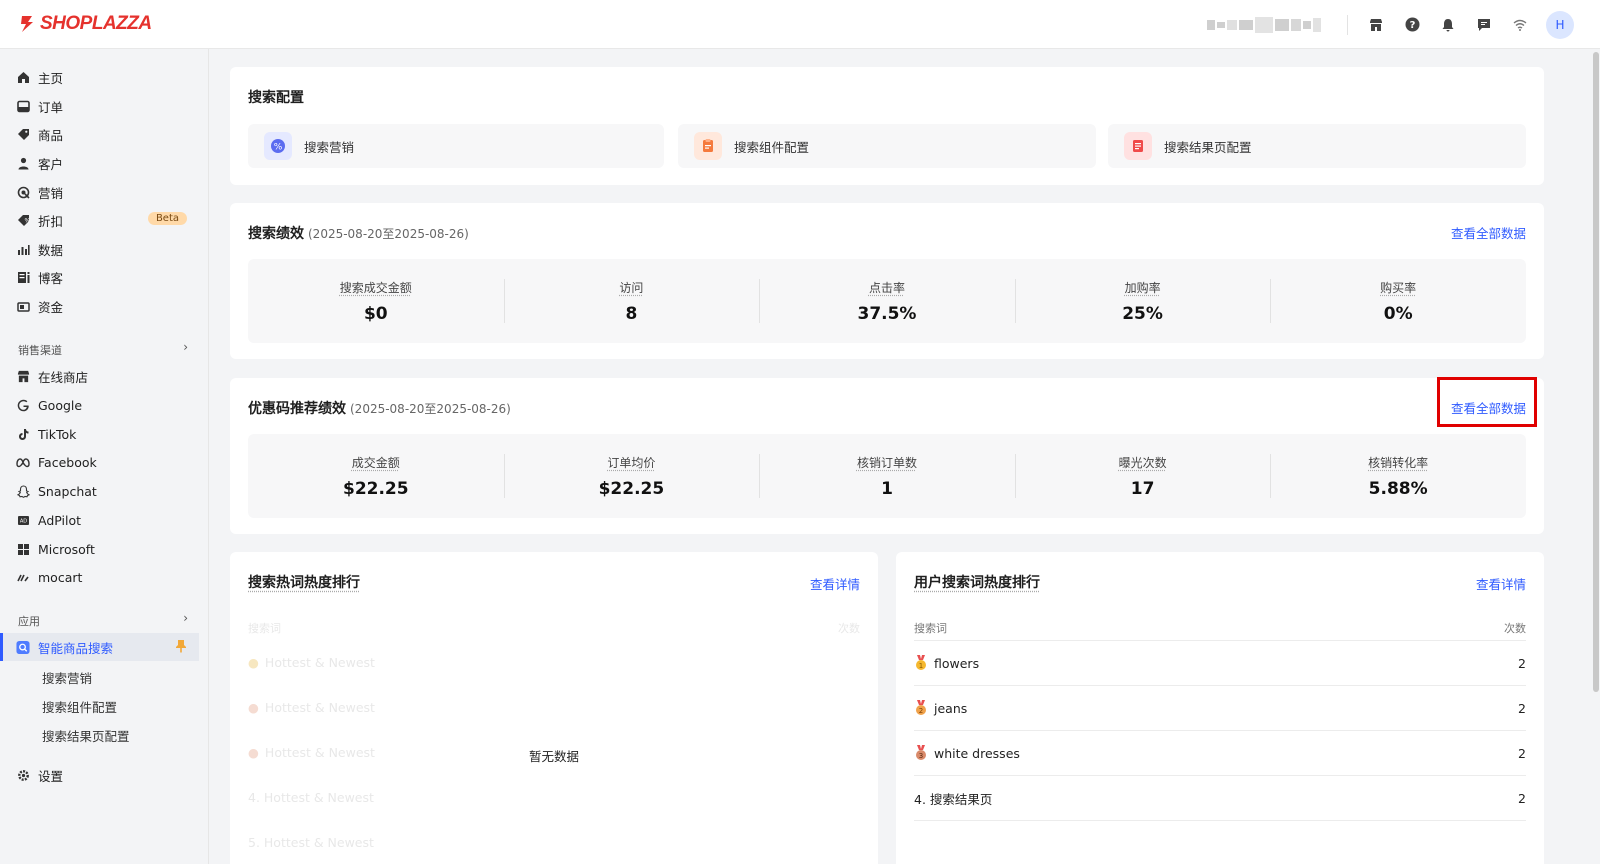 The image size is (1600, 864). I want to click on sidebar-item-products: 商品, so click(104, 134).